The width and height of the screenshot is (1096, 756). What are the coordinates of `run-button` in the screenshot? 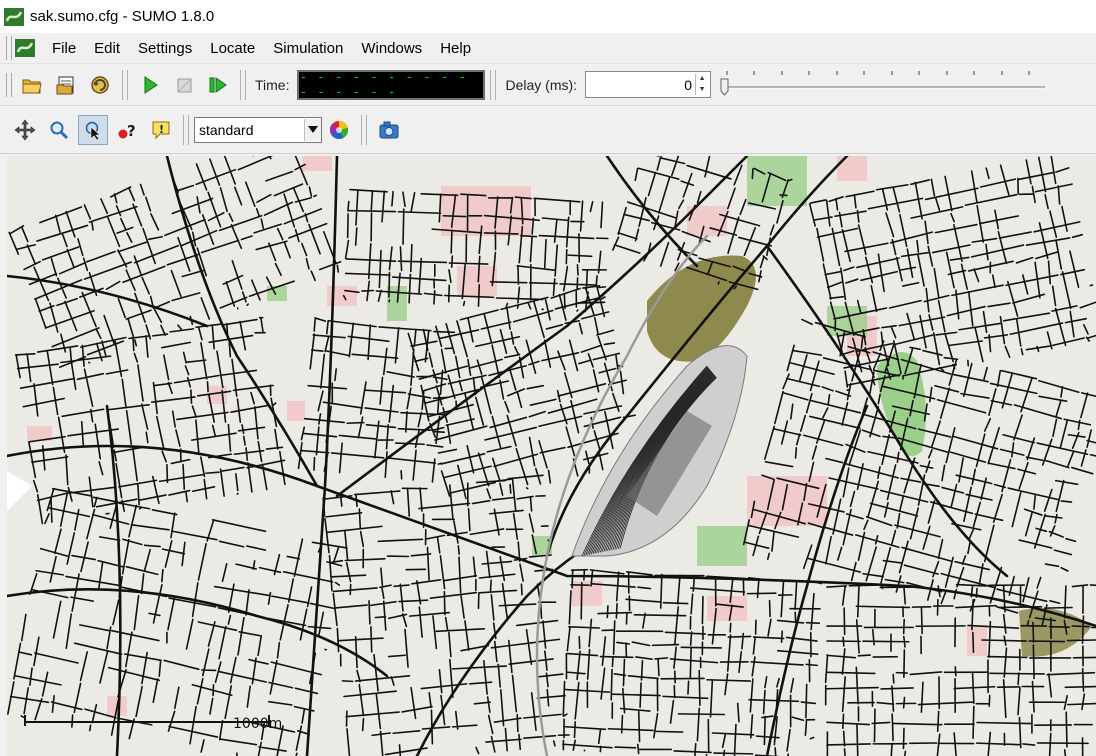 It's located at (150, 85).